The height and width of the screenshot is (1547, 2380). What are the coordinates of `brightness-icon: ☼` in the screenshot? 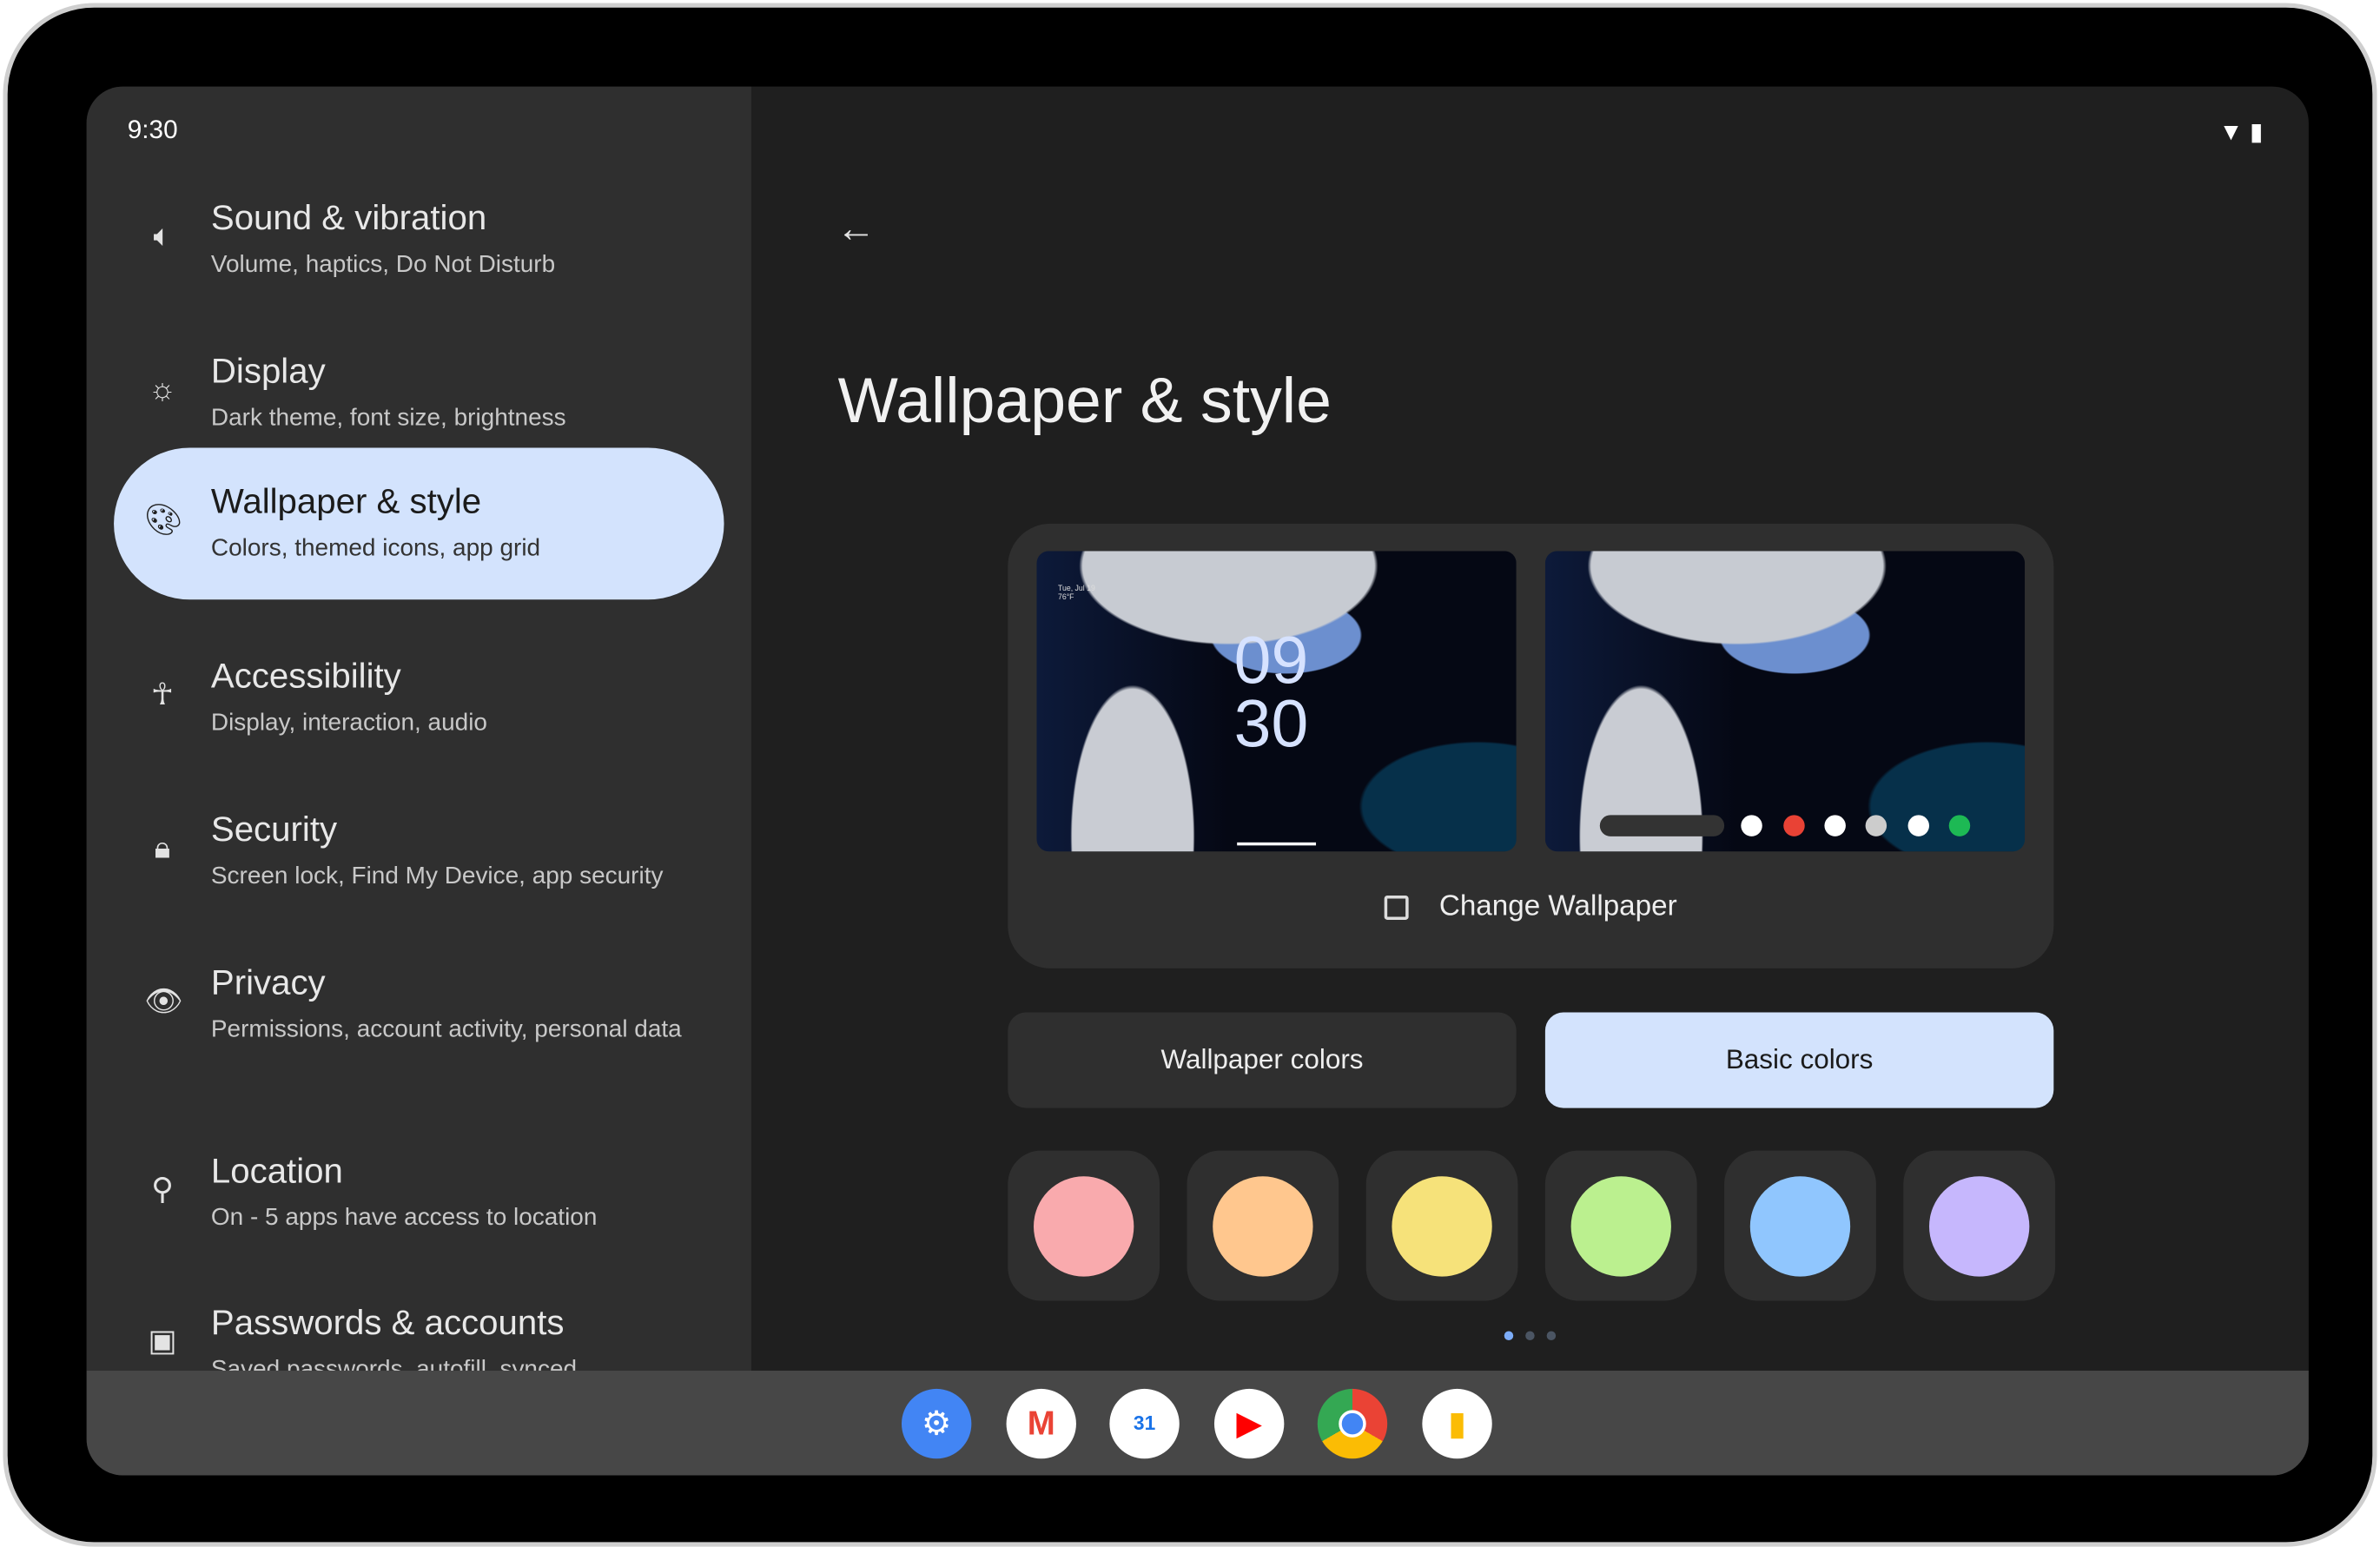 It's located at (162, 390).